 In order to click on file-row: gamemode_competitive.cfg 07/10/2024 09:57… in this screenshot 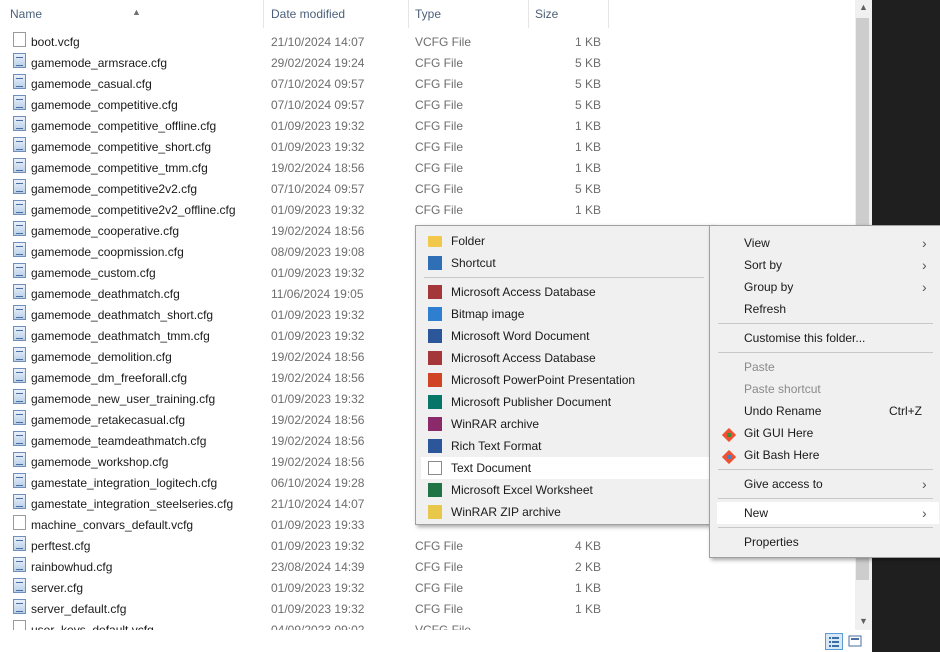, I will do `click(427, 105)`.